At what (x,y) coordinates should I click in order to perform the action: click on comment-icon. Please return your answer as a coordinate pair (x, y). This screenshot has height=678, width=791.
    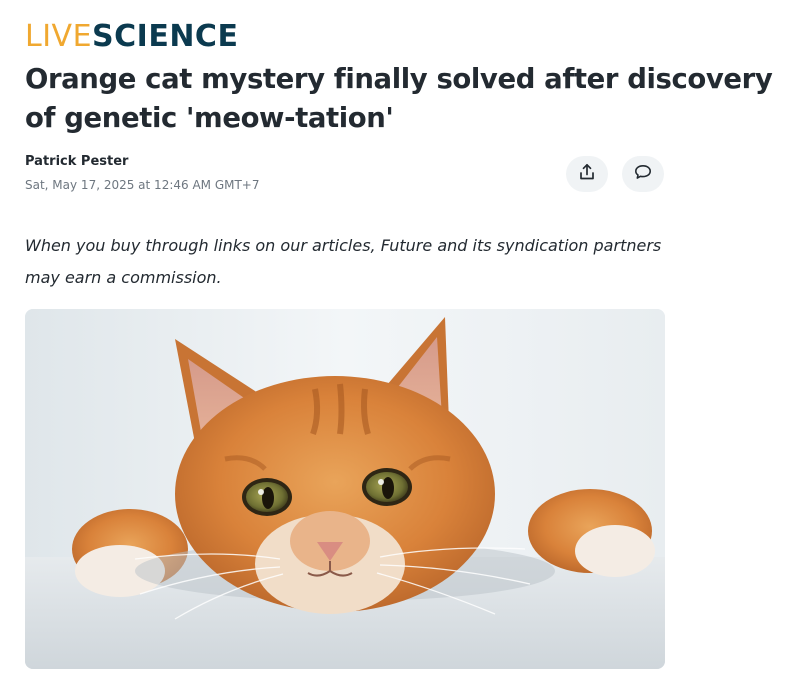
    Looking at the image, I should click on (643, 174).